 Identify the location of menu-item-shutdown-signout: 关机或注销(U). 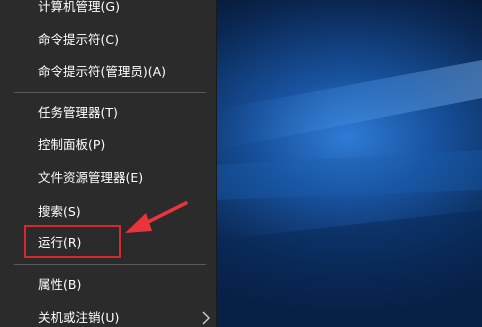
(108, 315).